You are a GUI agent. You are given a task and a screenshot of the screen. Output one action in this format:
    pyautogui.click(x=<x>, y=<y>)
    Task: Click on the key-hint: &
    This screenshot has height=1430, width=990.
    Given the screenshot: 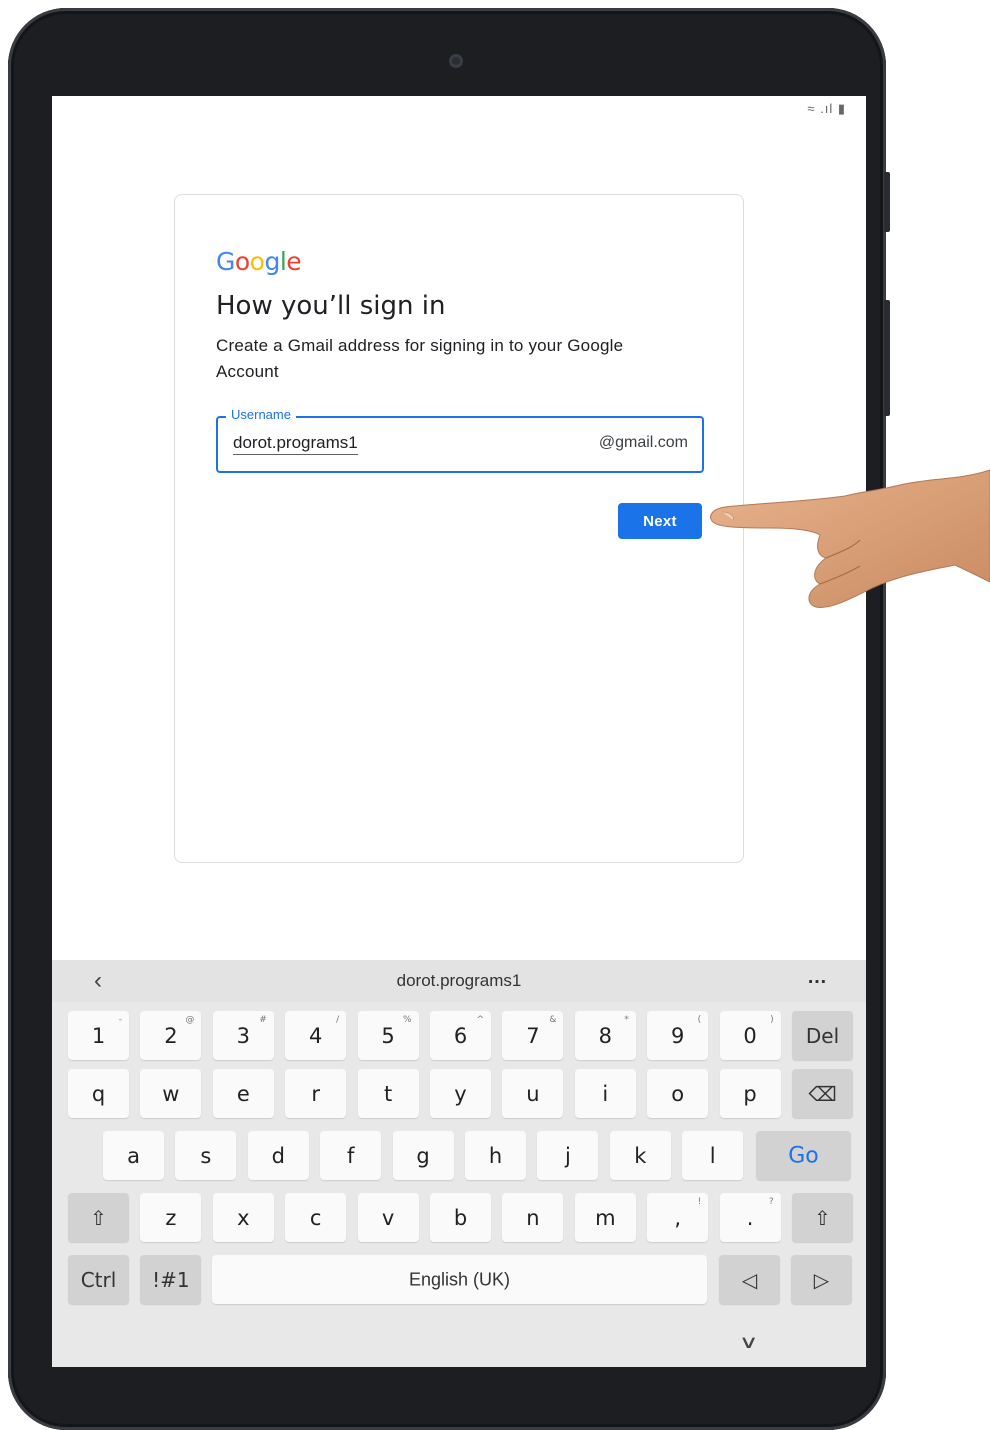 What is the action you would take?
    pyautogui.click(x=553, y=1020)
    